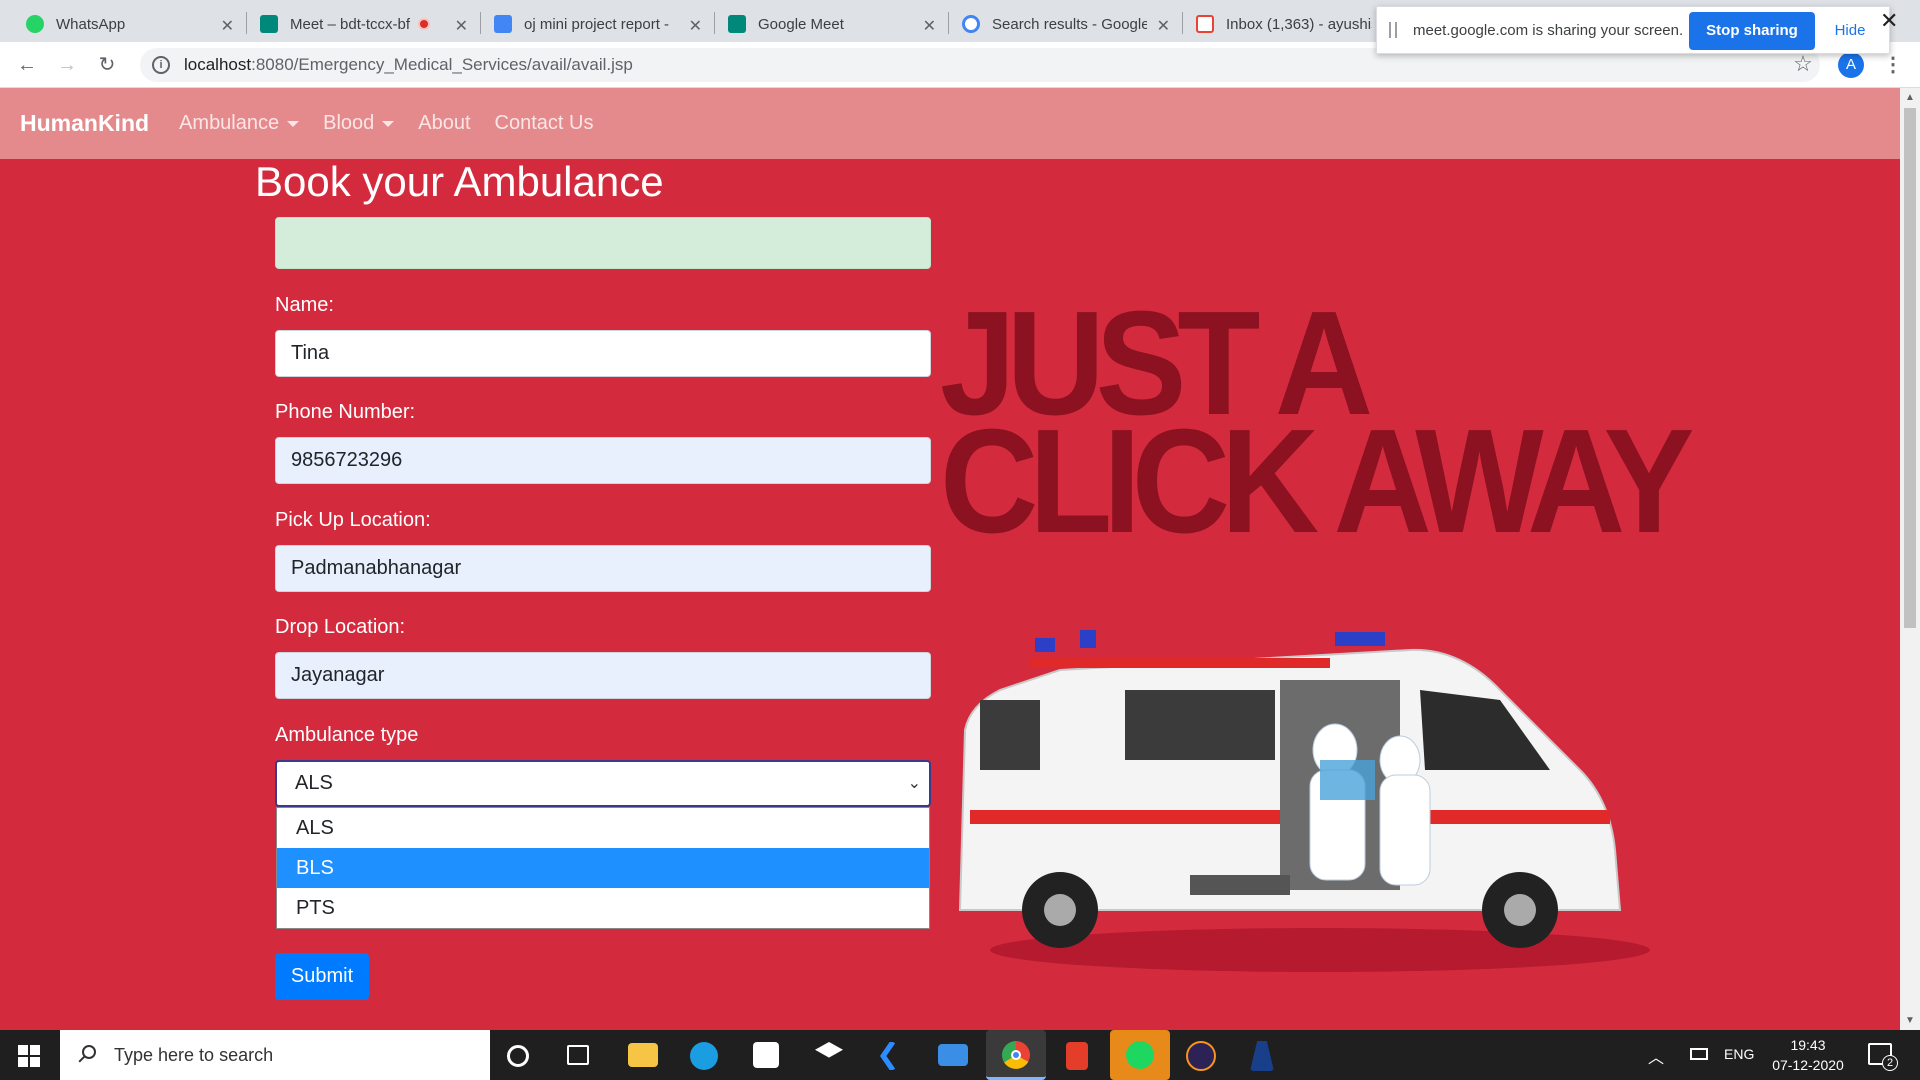 Image resolution: width=1920 pixels, height=1080 pixels. Describe the element at coordinates (503, 24) in the screenshot. I see `docs-icon` at that location.